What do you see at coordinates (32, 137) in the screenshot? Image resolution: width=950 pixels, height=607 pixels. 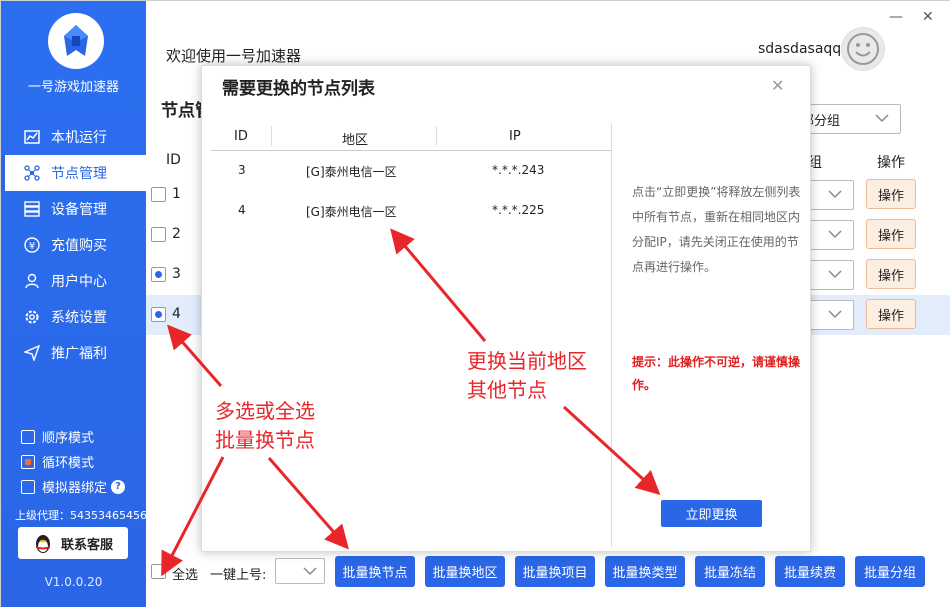 I see `chart-icon` at bounding box center [32, 137].